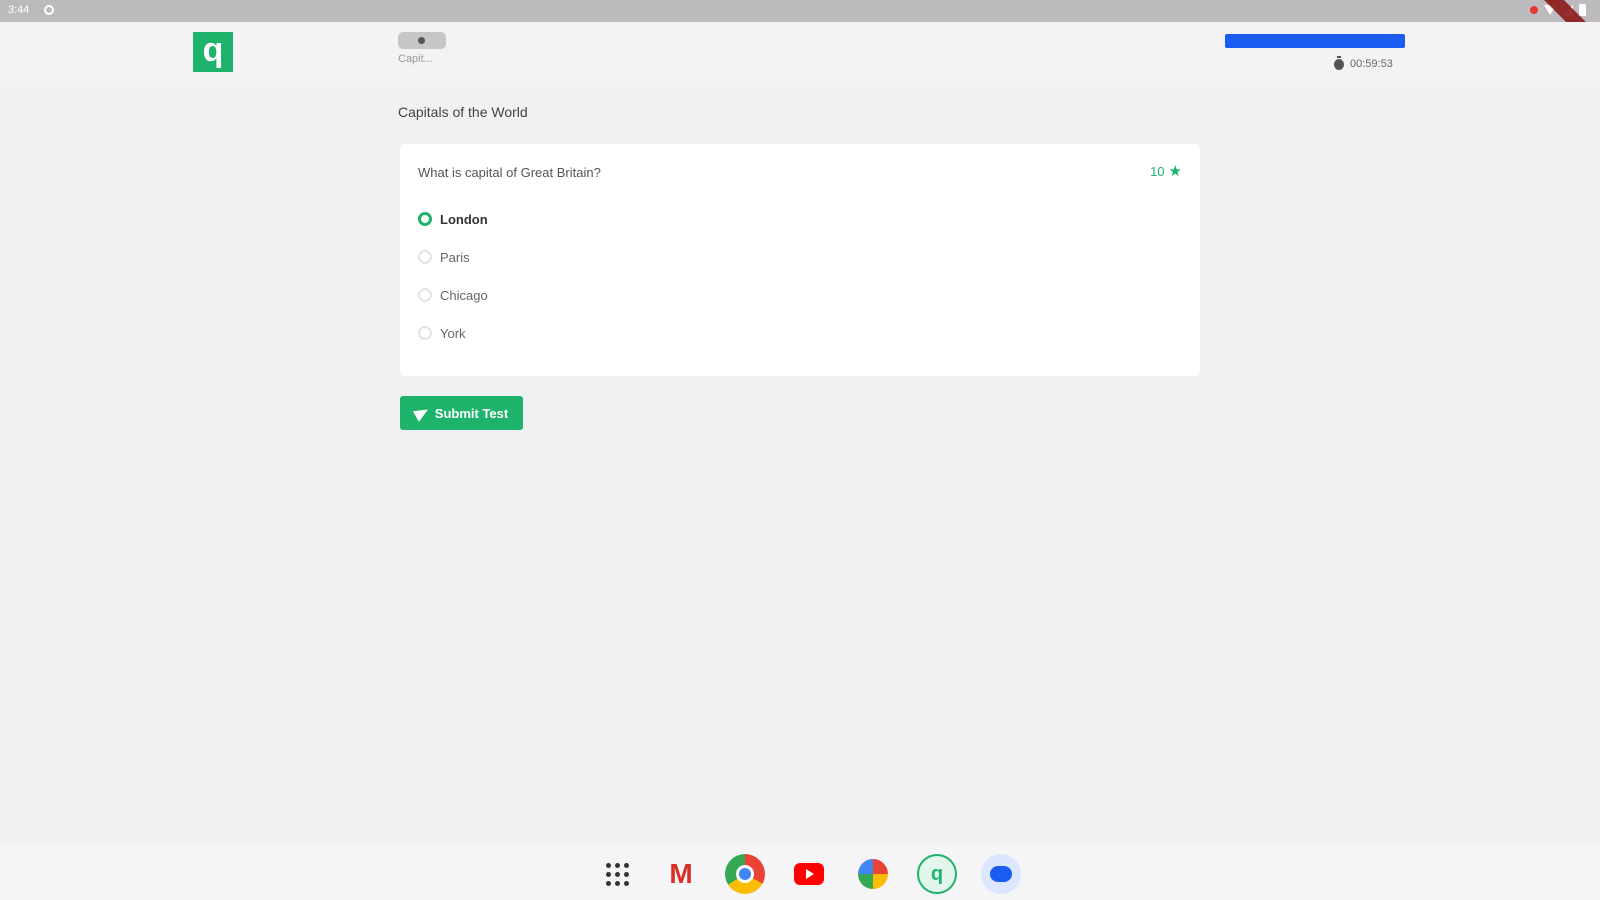 The width and height of the screenshot is (1600, 900). What do you see at coordinates (463, 112) in the screenshot?
I see `quiz-title: Capitals of the World` at bounding box center [463, 112].